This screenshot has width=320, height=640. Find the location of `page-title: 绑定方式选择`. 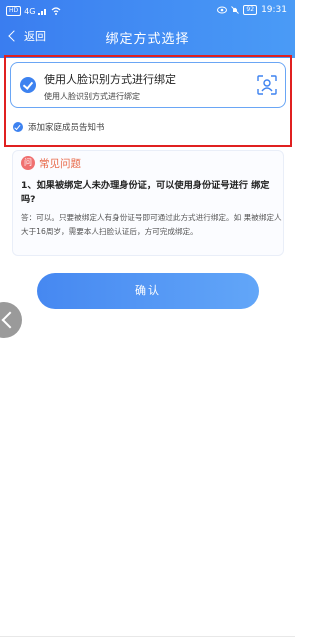

page-title: 绑定方式选择 is located at coordinates (147, 39).